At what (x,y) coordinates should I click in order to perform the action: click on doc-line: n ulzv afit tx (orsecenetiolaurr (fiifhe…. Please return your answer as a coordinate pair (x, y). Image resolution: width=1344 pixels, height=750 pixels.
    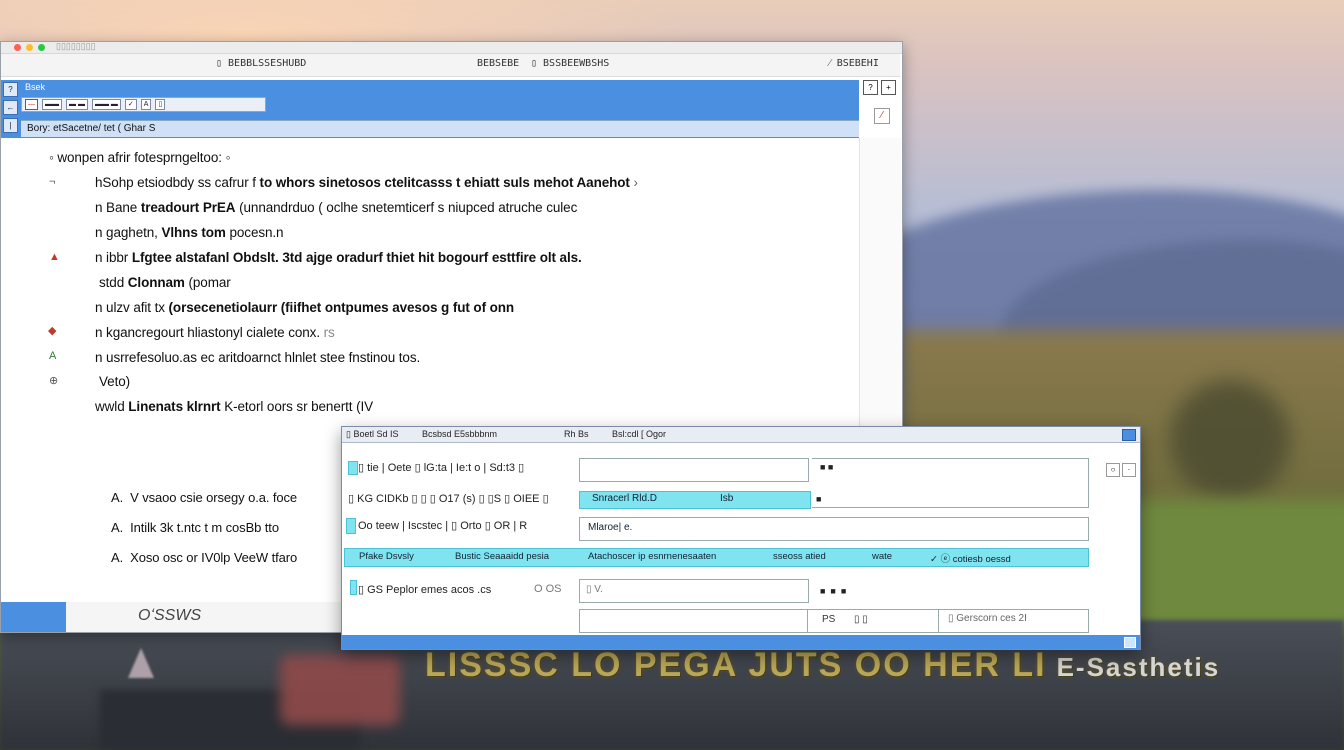
    Looking at the image, I should click on (305, 307).